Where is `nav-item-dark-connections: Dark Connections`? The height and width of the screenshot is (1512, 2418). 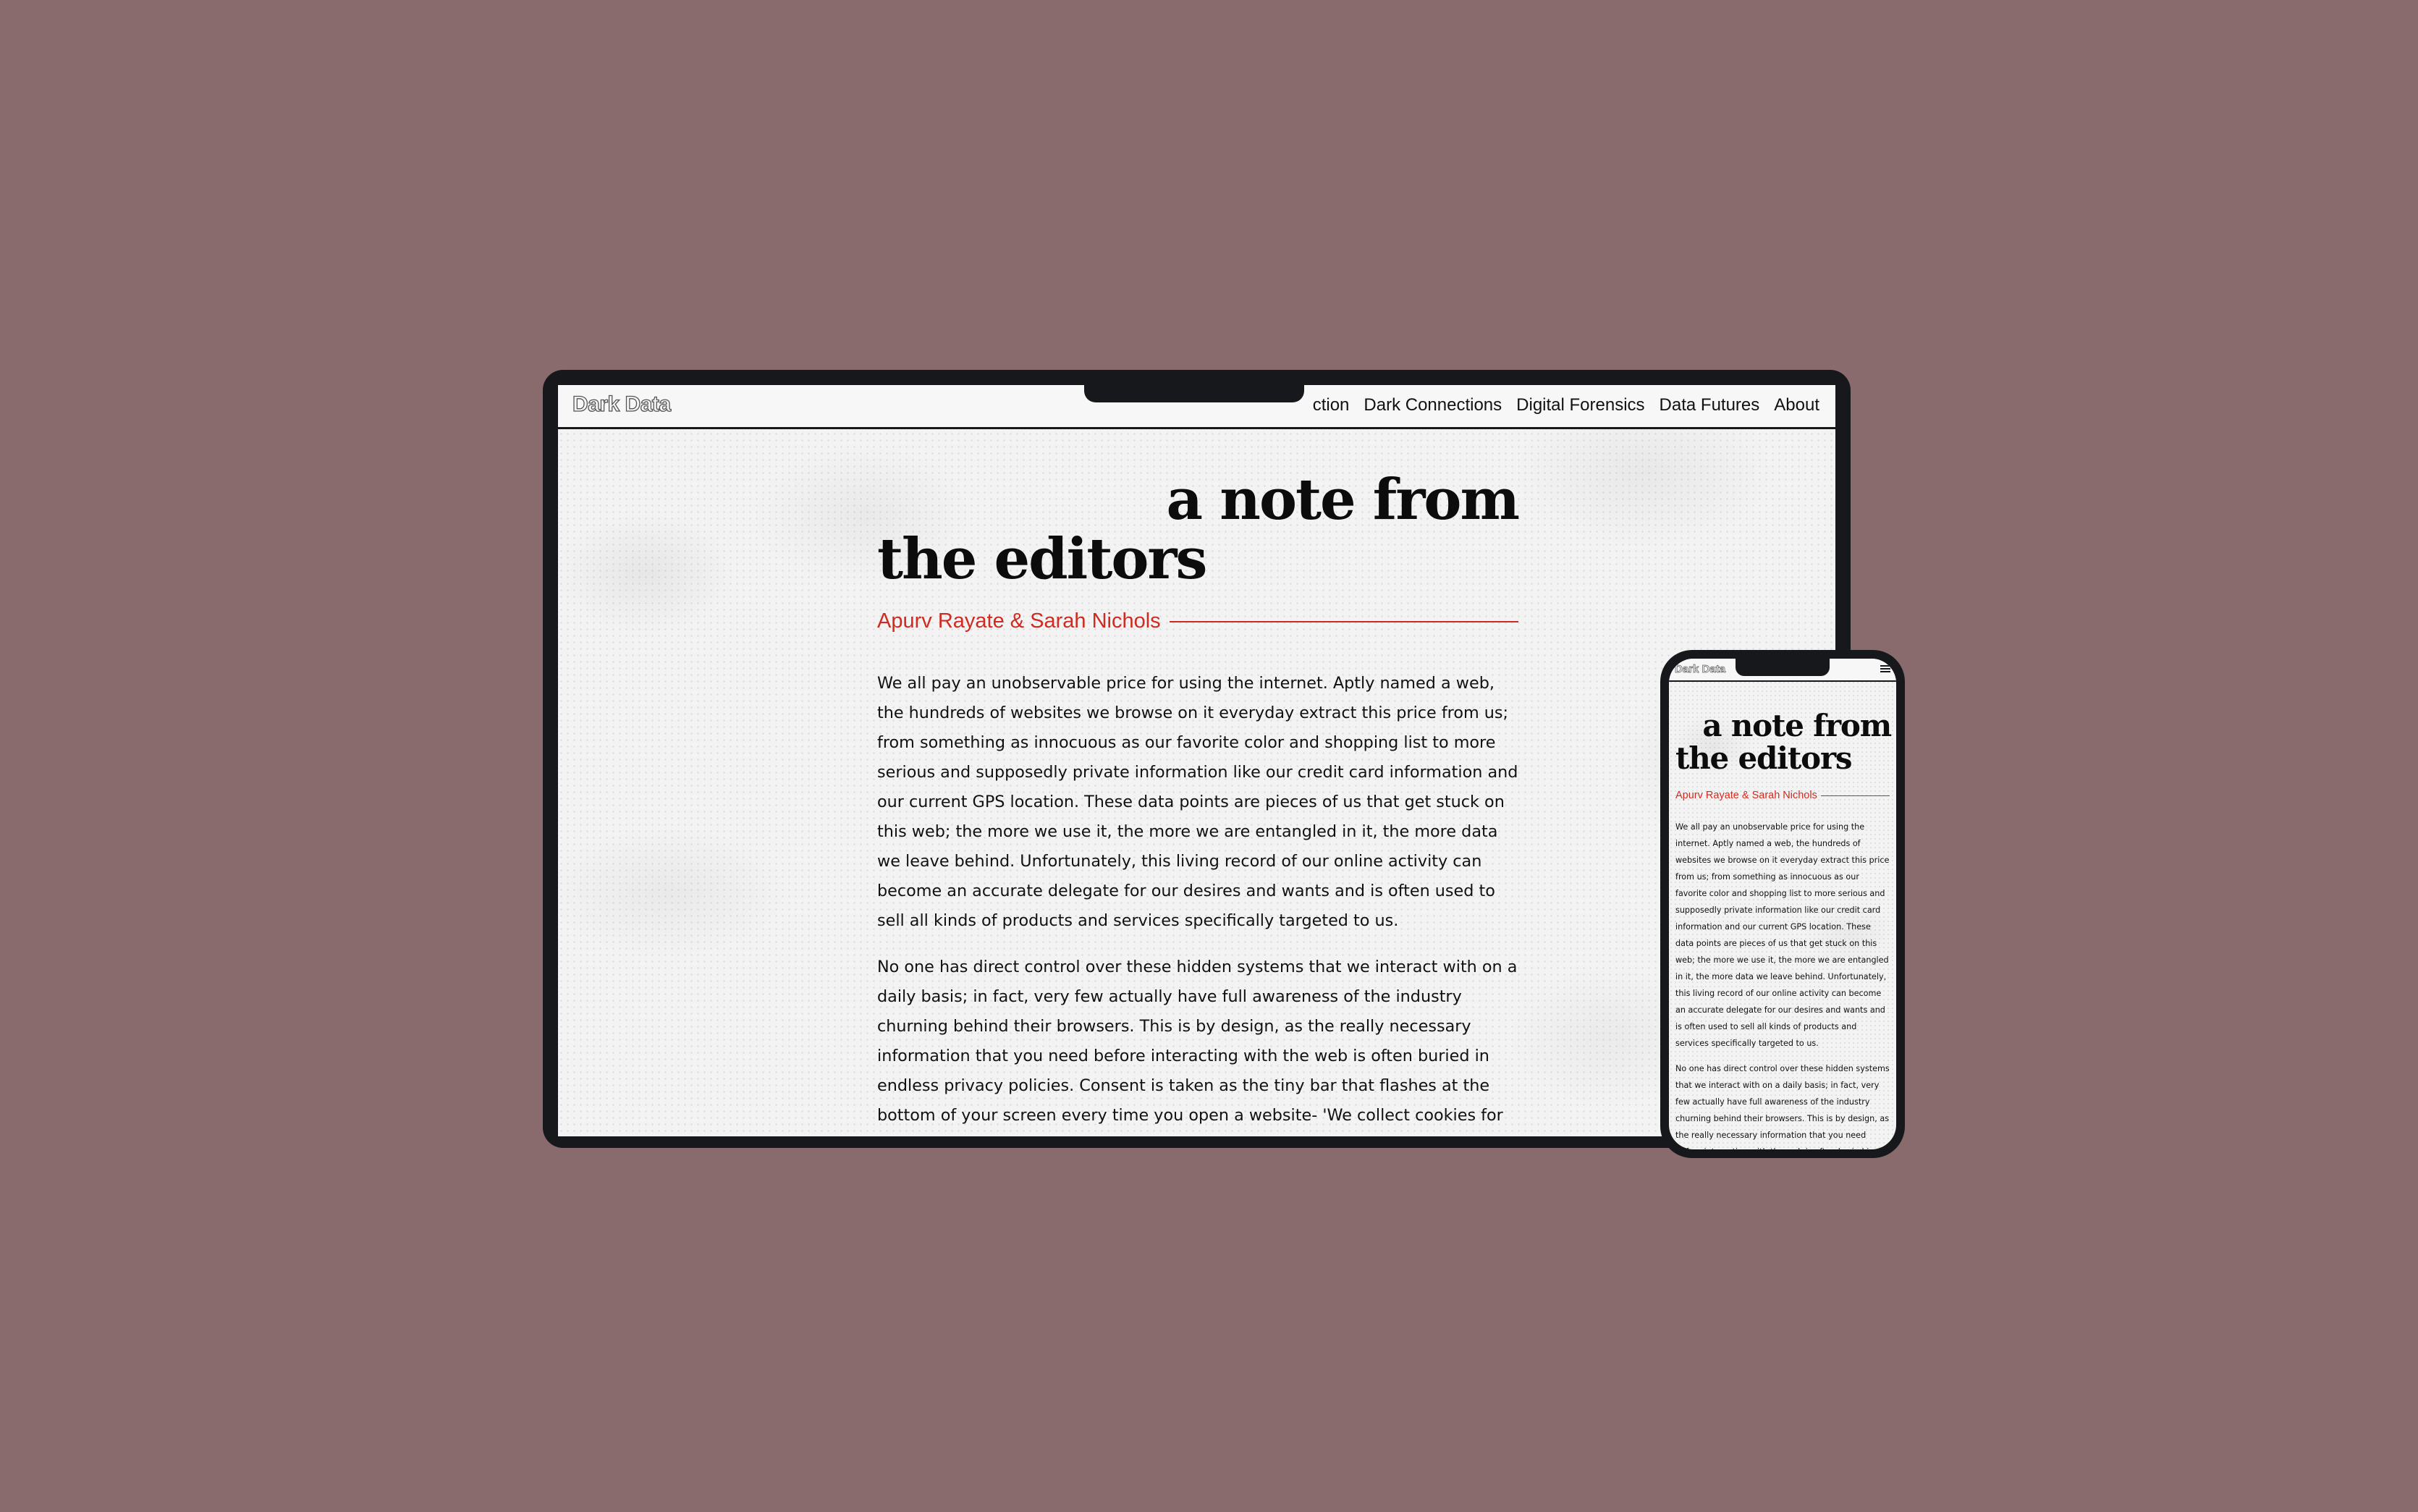
nav-item-dark-connections: Dark Connections is located at coordinates (1433, 405).